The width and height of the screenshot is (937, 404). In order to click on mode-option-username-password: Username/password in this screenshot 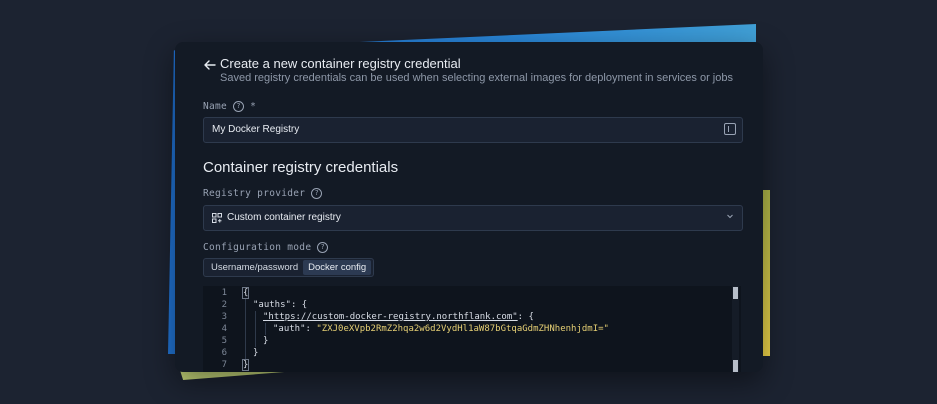, I will do `click(254, 267)`.